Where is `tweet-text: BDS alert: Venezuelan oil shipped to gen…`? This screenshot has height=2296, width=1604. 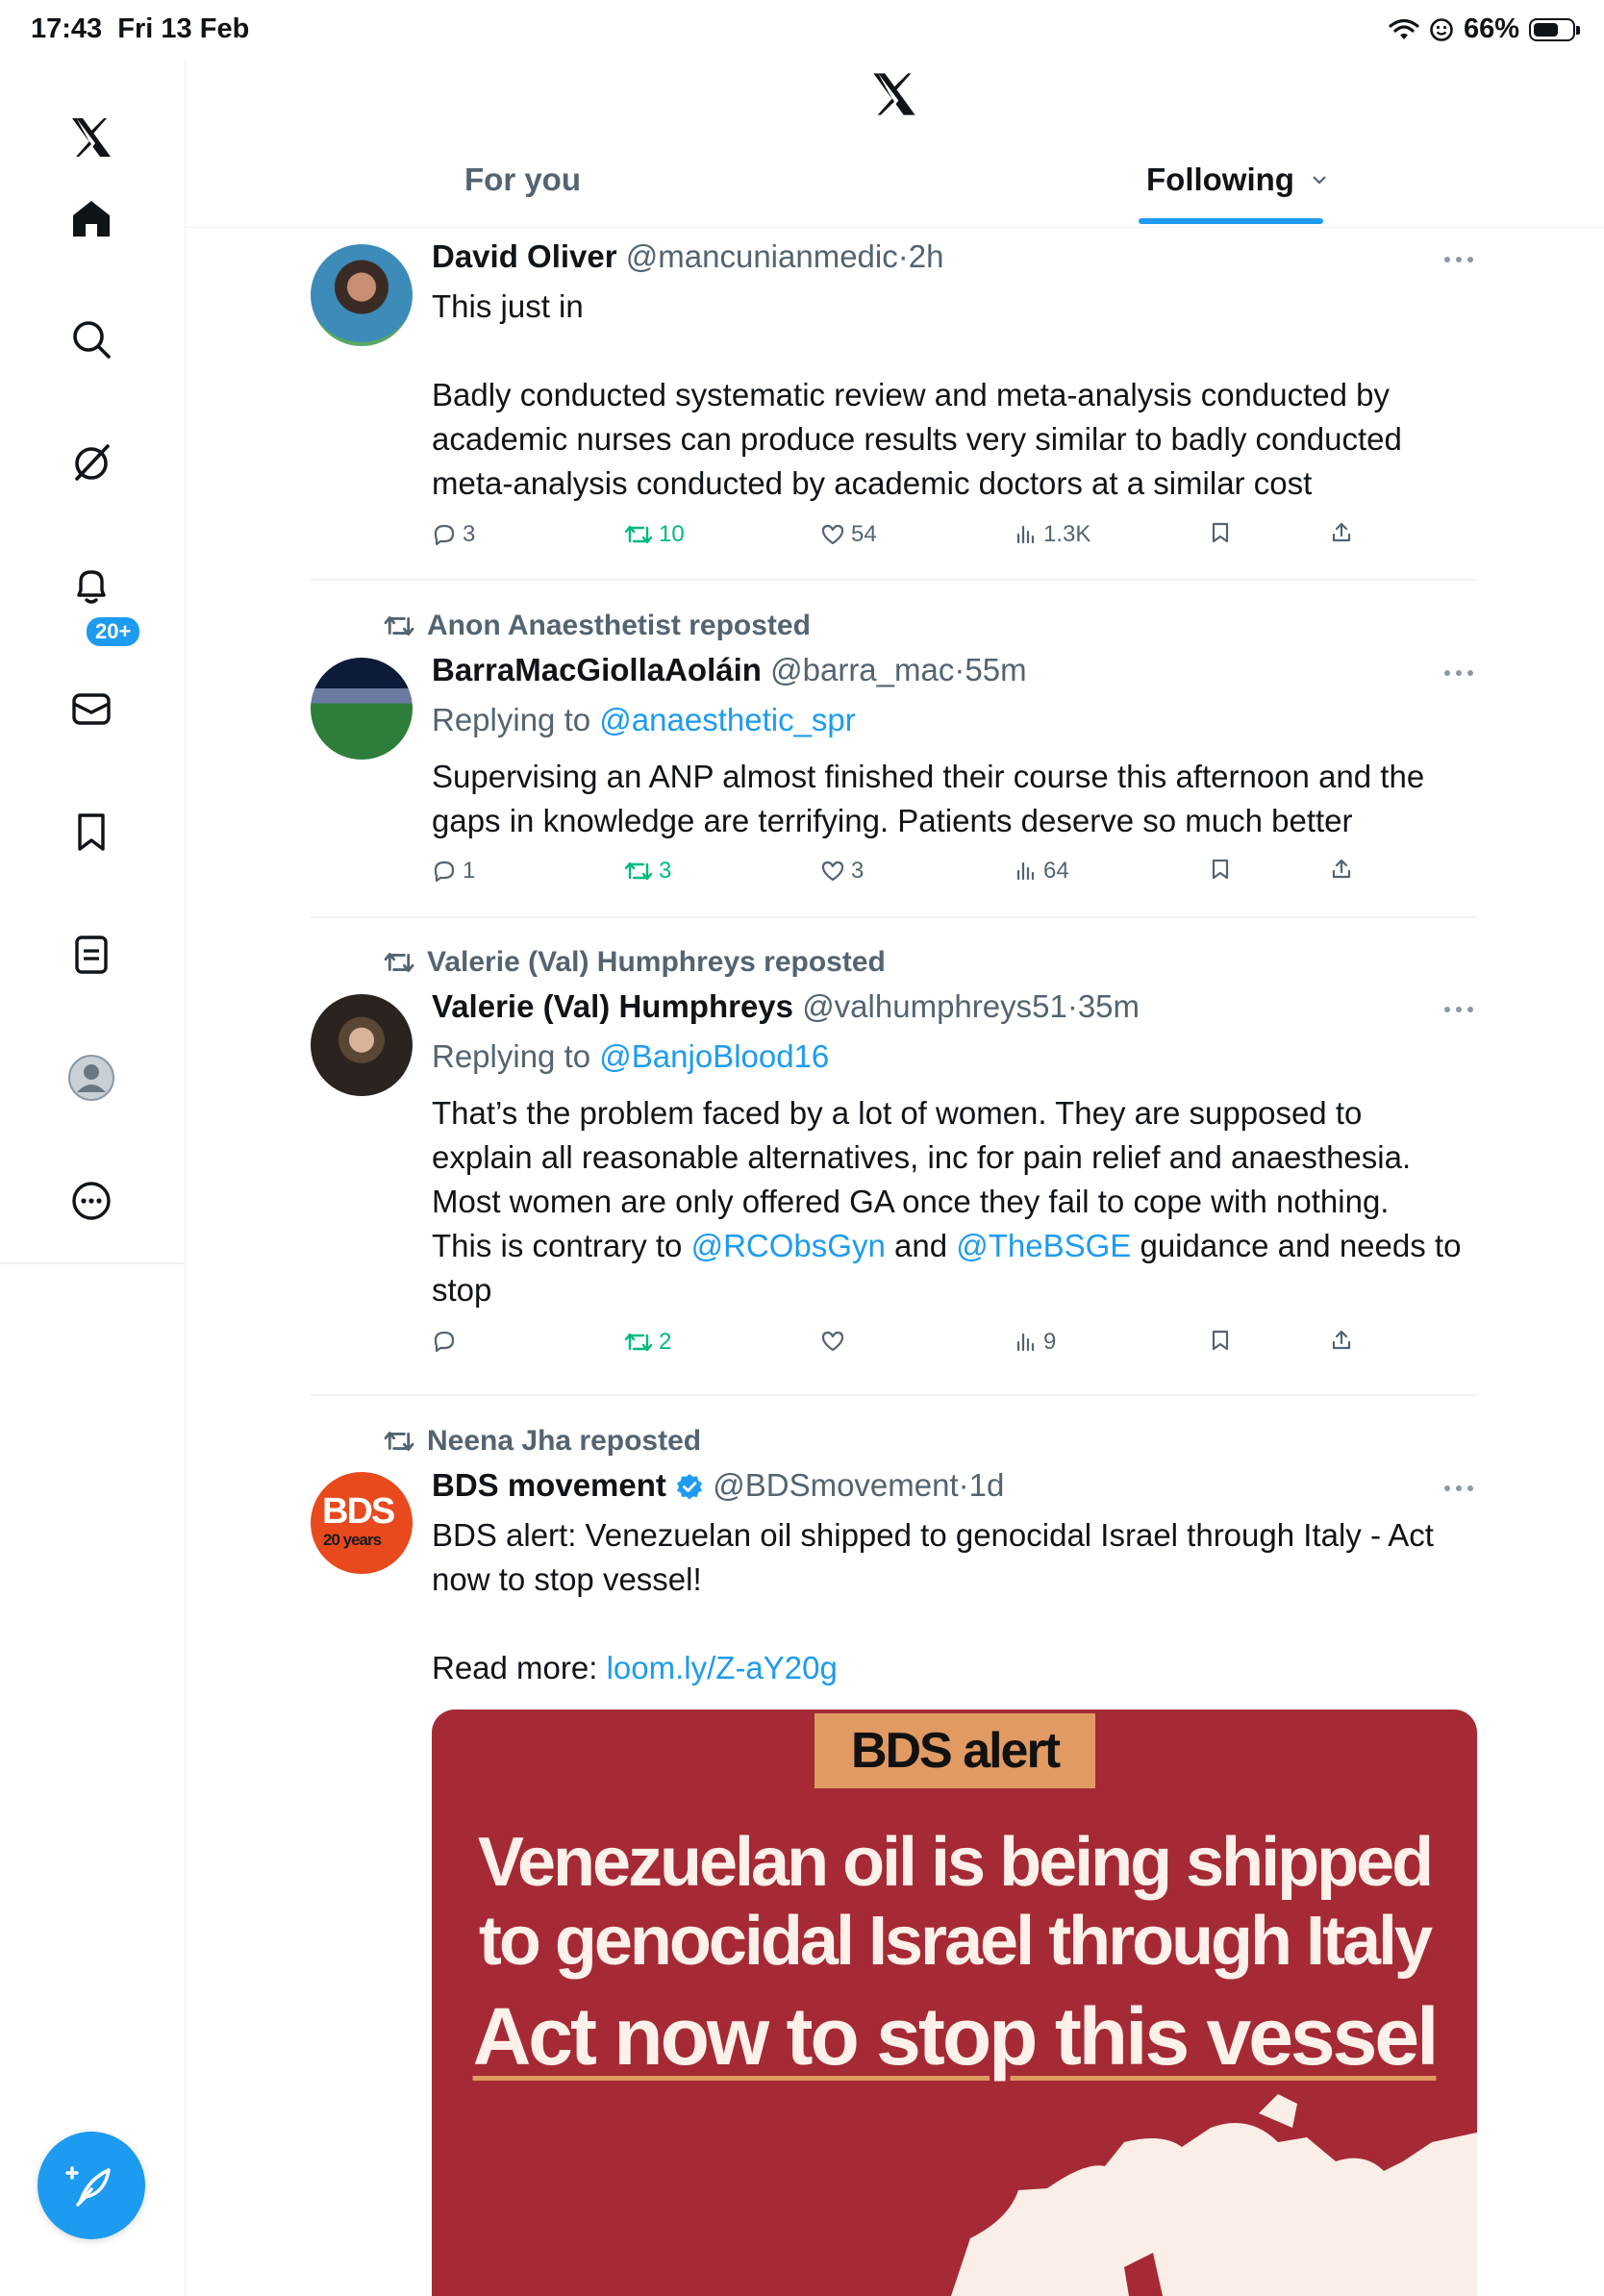 tweet-text: BDS alert: Venezuelan oil shipped to gen… is located at coordinates (956, 1601).